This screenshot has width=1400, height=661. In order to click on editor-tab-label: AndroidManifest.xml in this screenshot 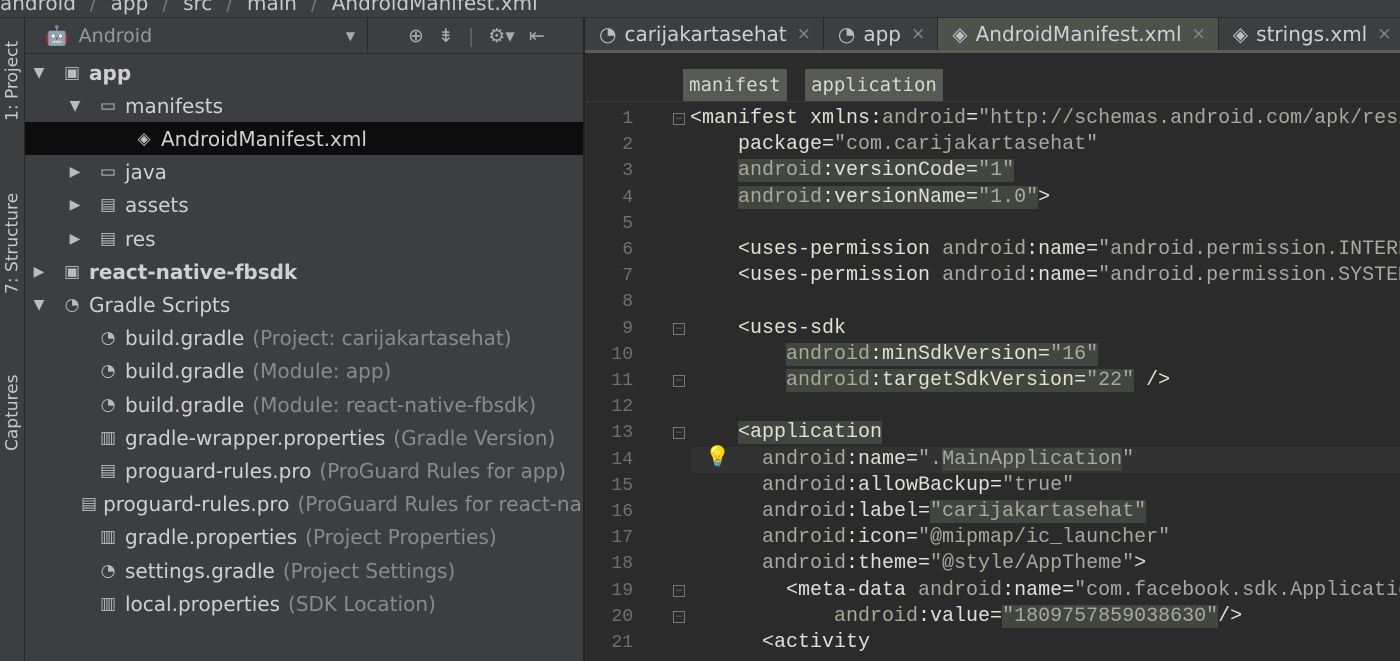, I will do `click(1078, 34)`.